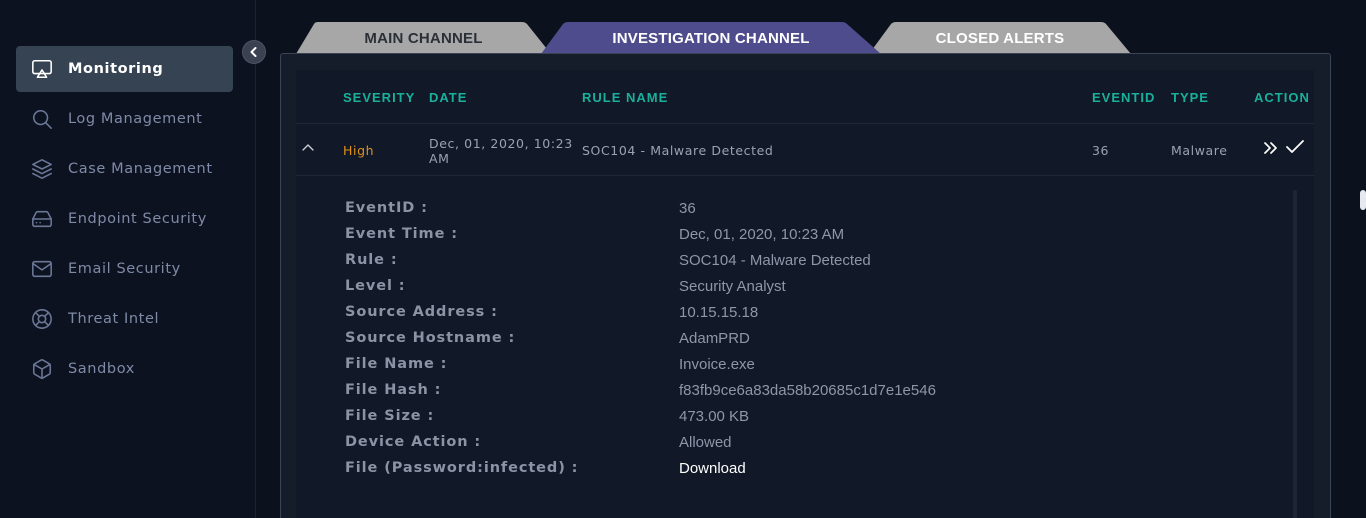  I want to click on chevron-left-icon, so click(253, 52).